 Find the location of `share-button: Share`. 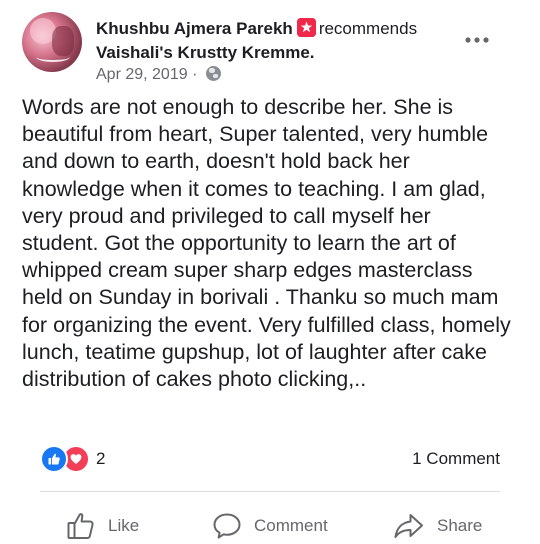

share-button: Share is located at coordinates (437, 526).